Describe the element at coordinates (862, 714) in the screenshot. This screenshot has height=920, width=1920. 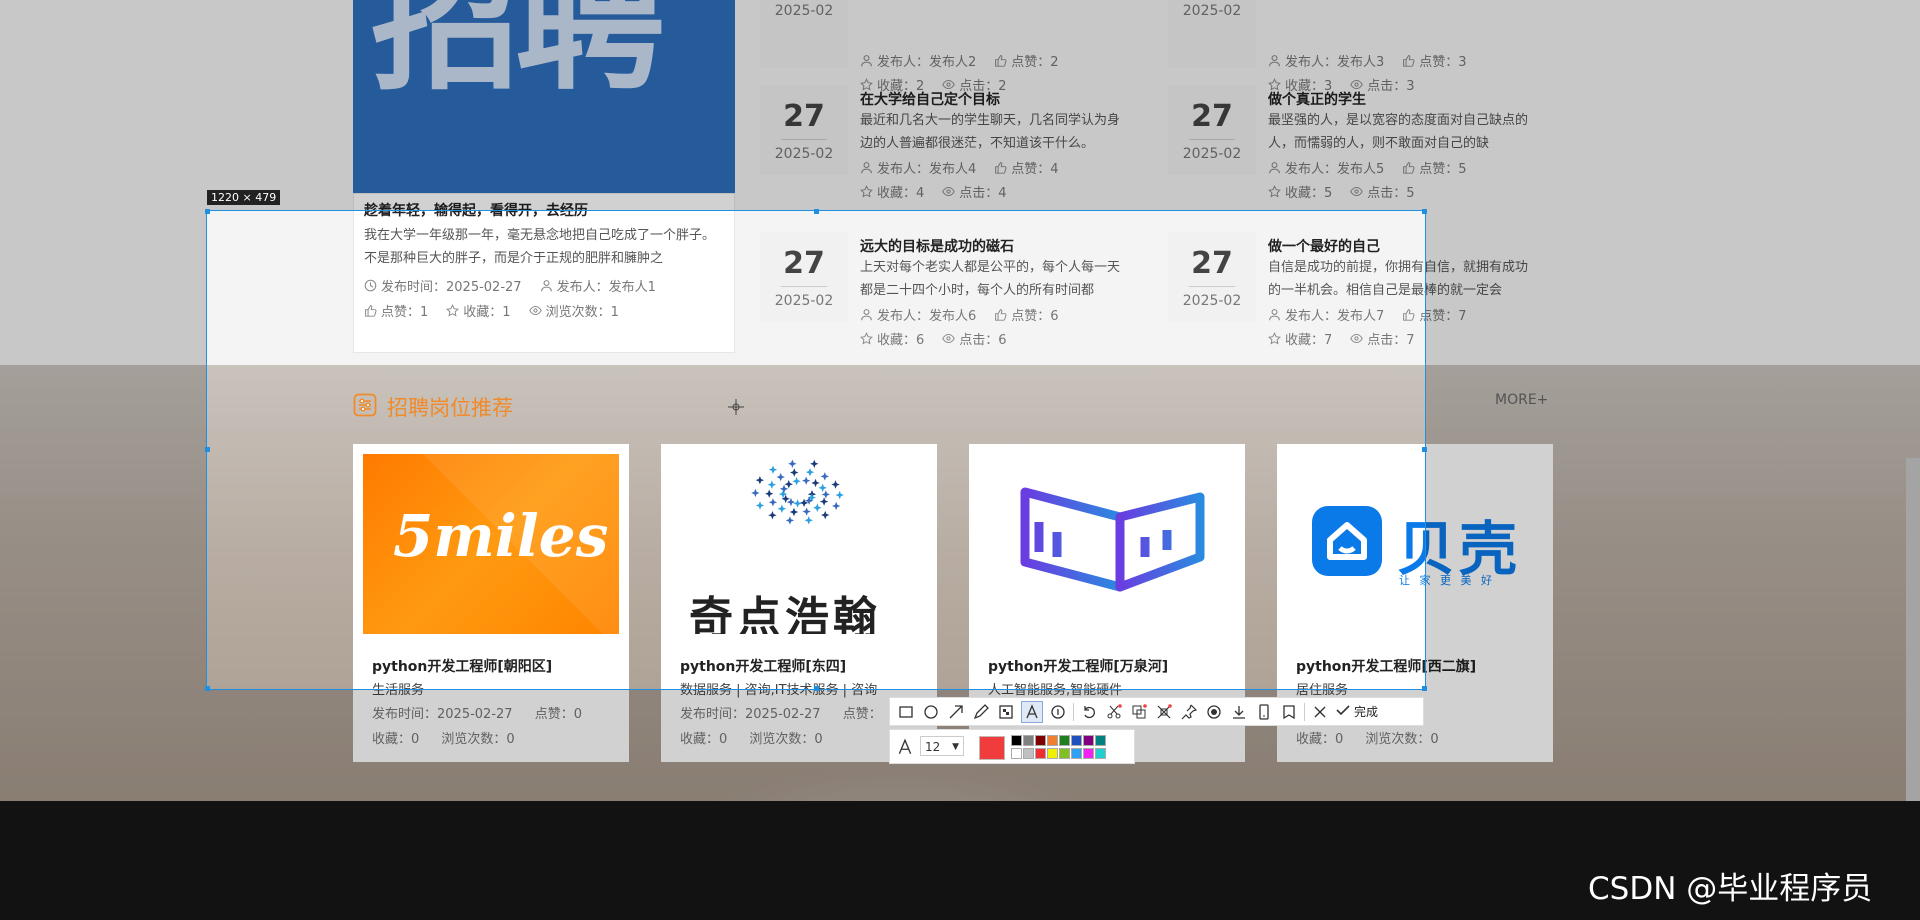
I see `likes-count: 点赞：` at that location.